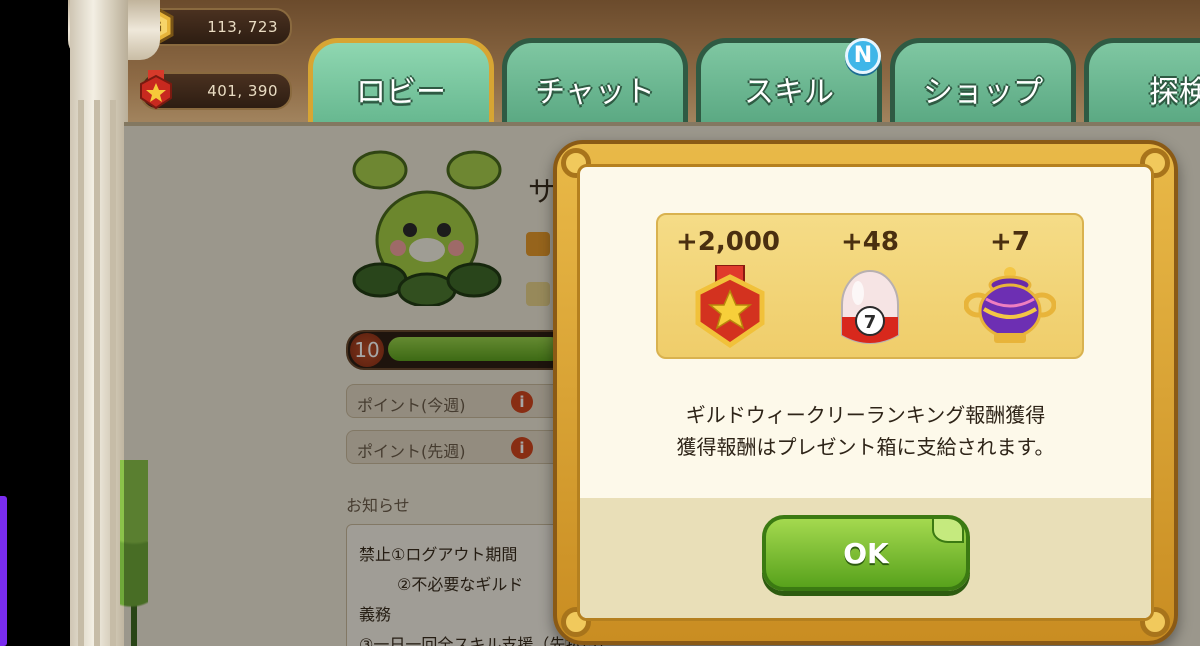 The height and width of the screenshot is (646, 1200). Describe the element at coordinates (1174, 92) in the screenshot. I see `tab-label: 探検` at that location.